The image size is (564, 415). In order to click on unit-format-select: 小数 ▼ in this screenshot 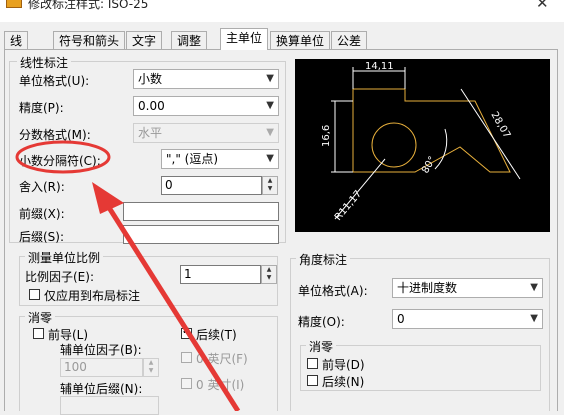, I will do `click(206, 79)`.